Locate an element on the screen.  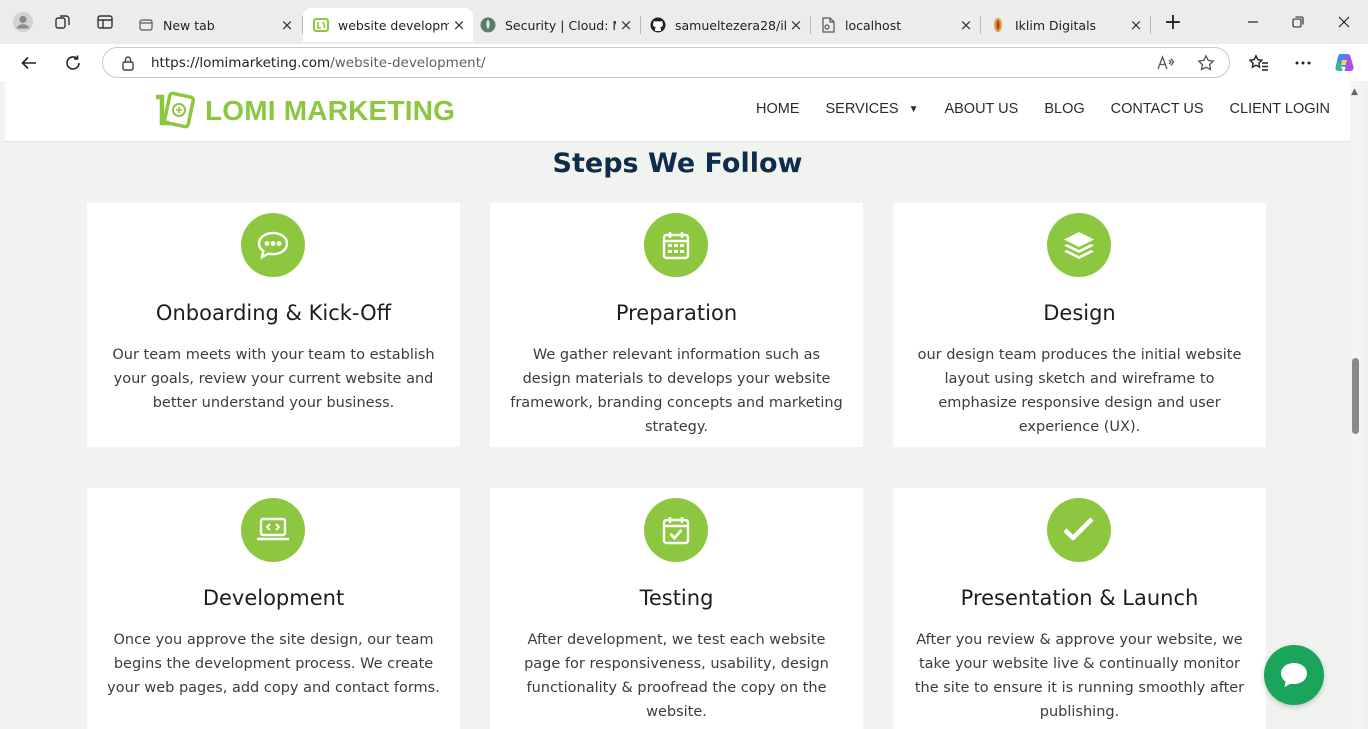
chat-icon is located at coordinates (1294, 675).